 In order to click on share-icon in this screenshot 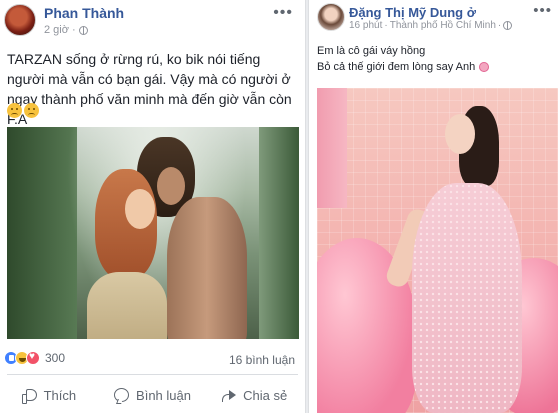, I will do `click(229, 395)`.